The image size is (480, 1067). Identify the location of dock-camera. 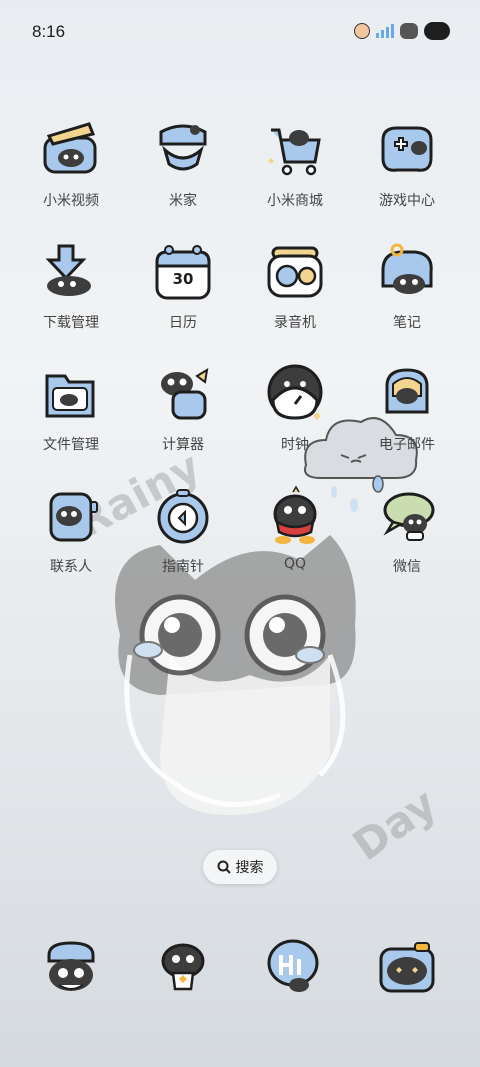
(407, 967).